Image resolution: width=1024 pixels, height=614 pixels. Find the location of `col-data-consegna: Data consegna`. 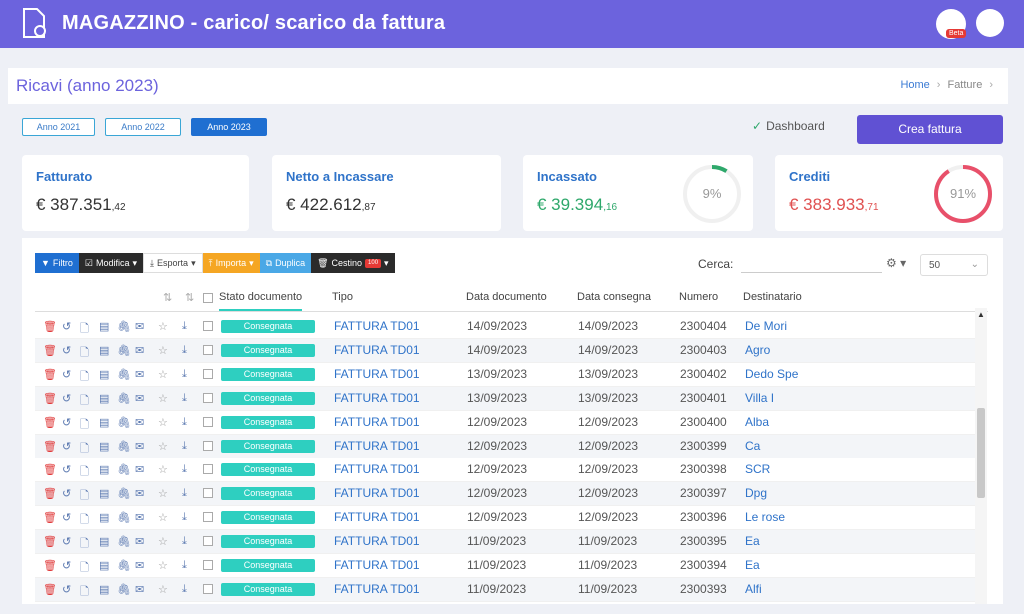

col-data-consegna: Data consegna is located at coordinates (614, 297).